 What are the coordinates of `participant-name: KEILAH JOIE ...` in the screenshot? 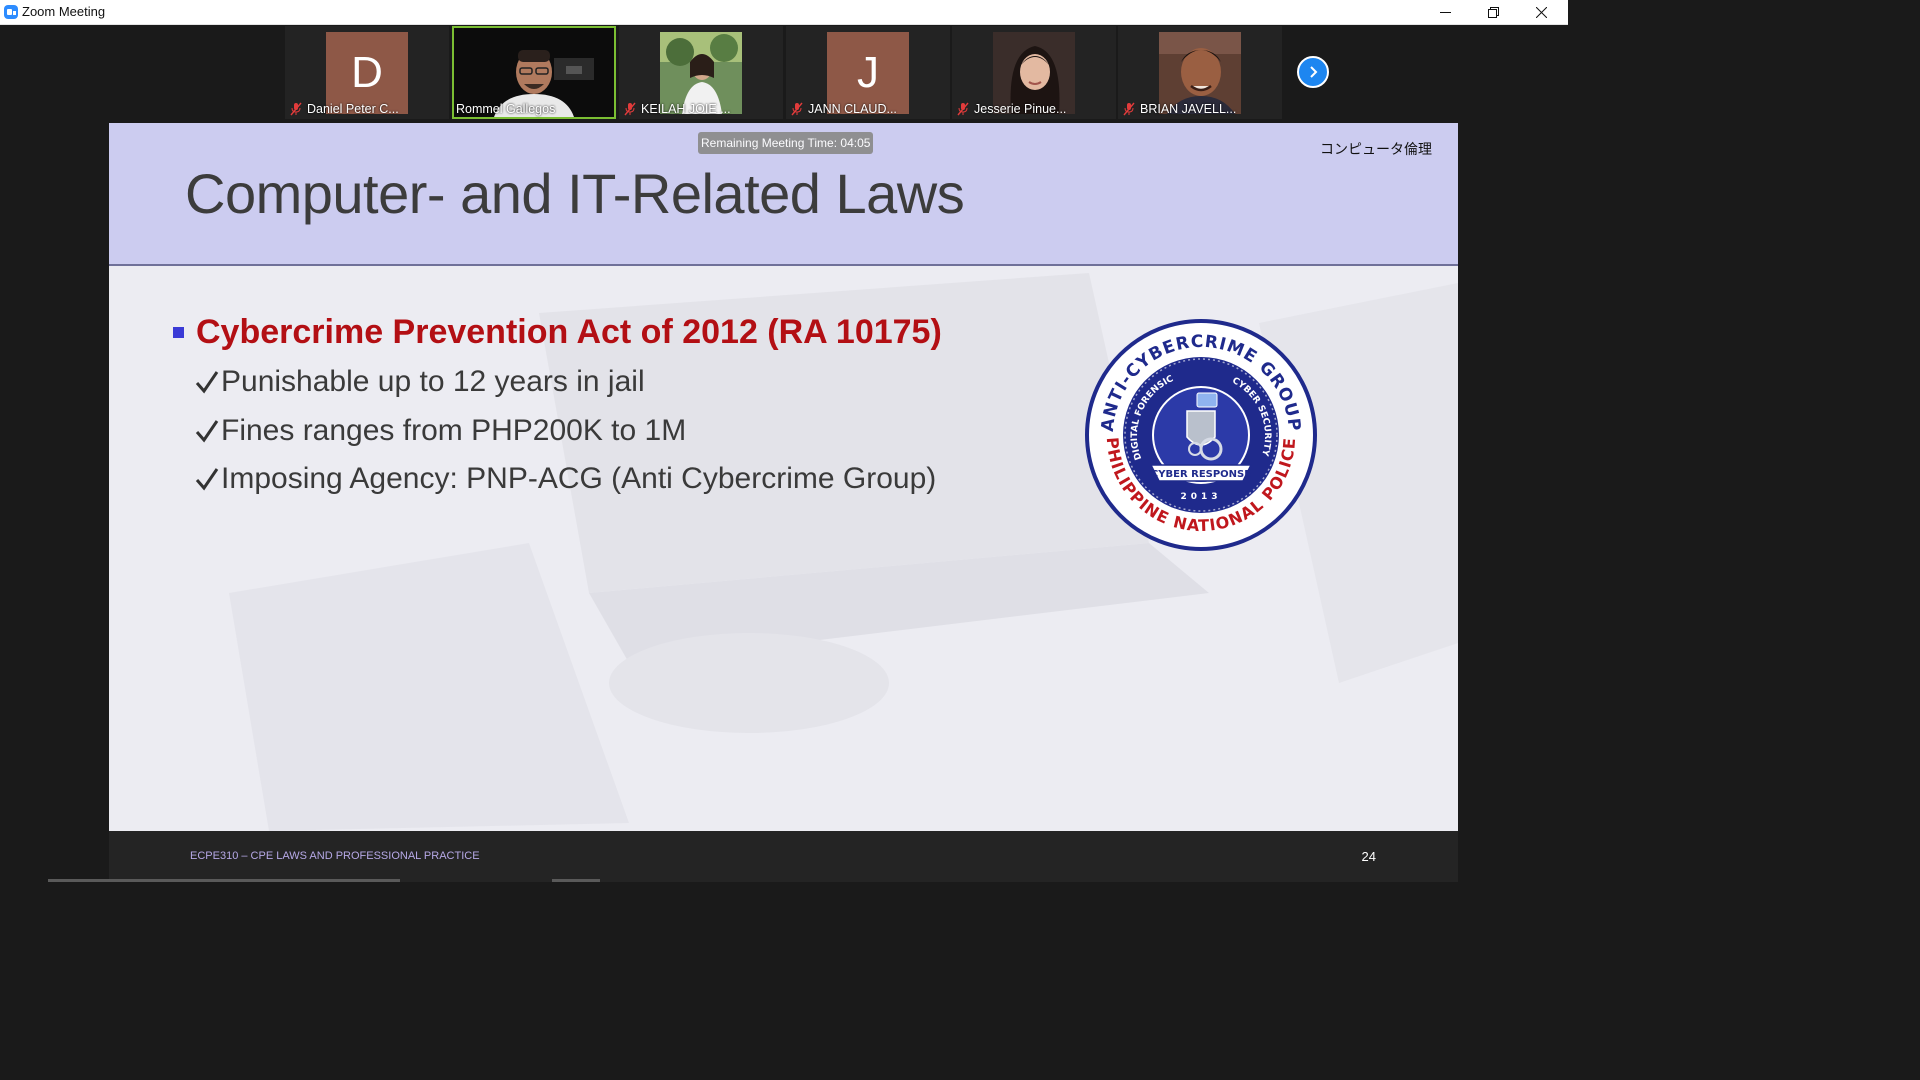 It's located at (686, 109).